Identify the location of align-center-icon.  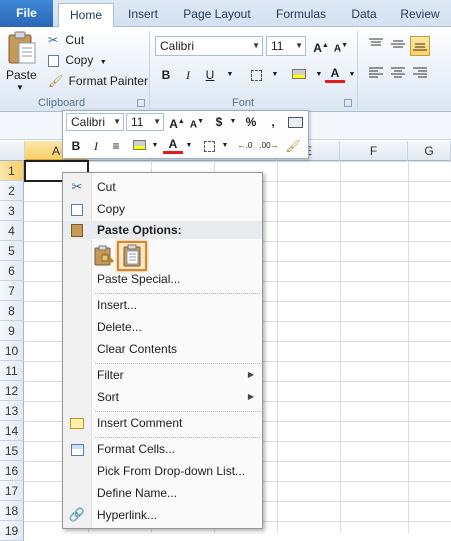
(398, 75).